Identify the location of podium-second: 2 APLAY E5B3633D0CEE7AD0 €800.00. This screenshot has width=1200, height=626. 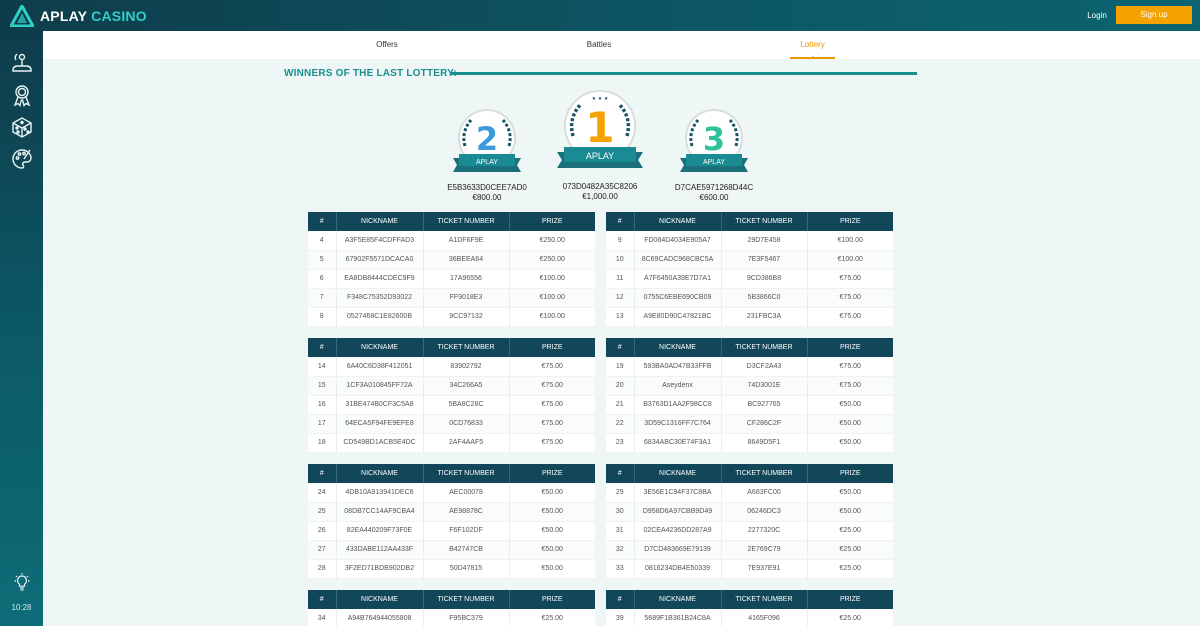
(487, 154).